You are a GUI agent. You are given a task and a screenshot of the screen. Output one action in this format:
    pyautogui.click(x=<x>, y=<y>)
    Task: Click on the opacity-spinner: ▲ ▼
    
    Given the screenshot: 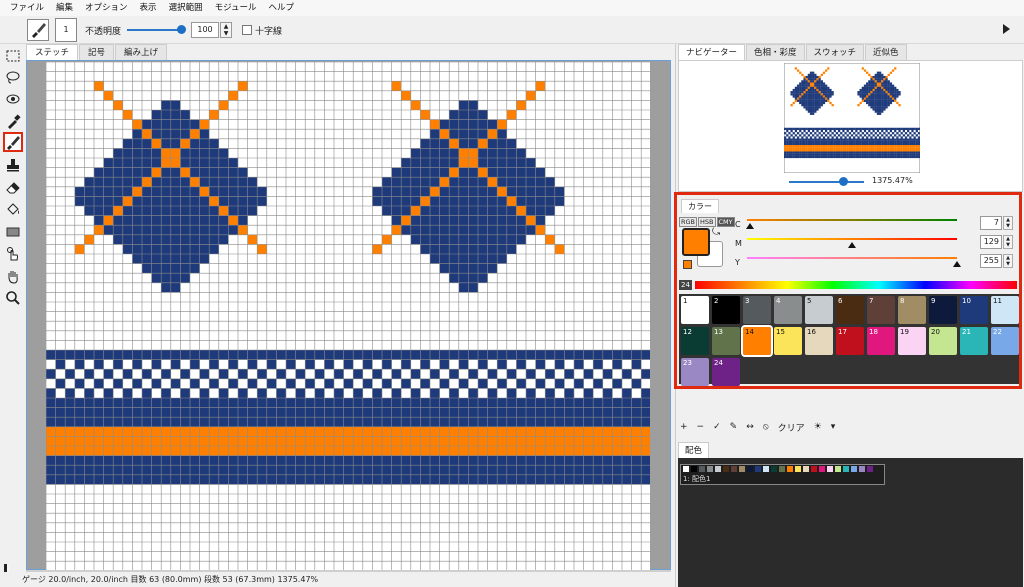 What is the action you would take?
    pyautogui.click(x=226, y=30)
    